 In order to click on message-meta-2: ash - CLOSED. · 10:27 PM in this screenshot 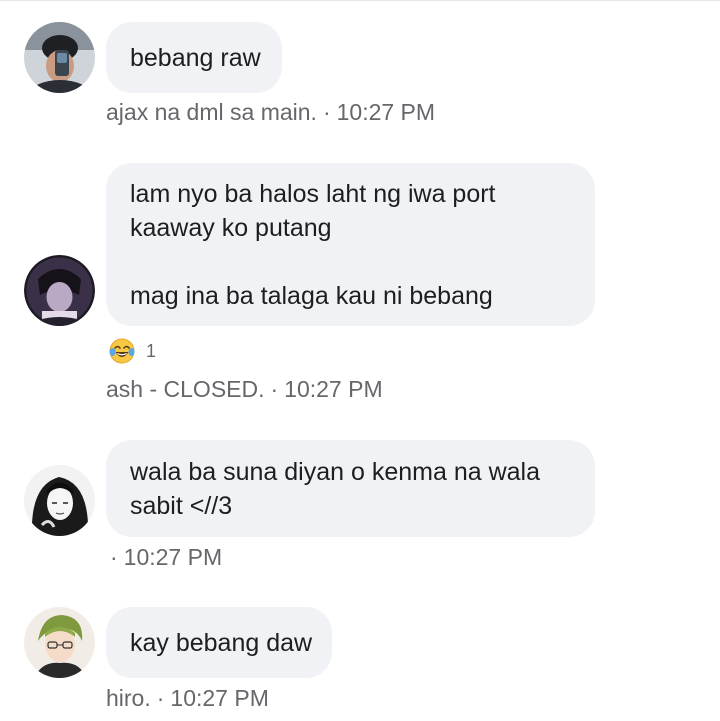, I will do `click(244, 389)`.